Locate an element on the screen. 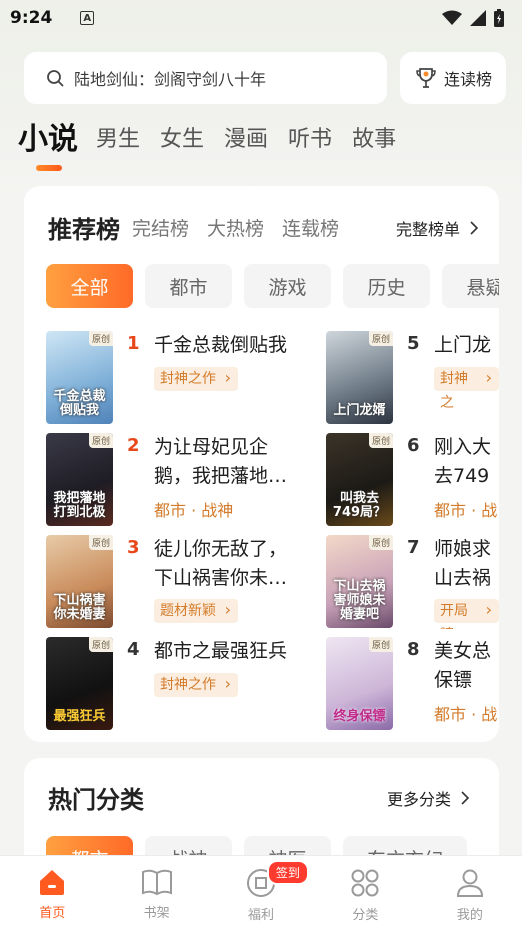  book-cover: 原创 最强狂兵 is located at coordinates (79, 683).